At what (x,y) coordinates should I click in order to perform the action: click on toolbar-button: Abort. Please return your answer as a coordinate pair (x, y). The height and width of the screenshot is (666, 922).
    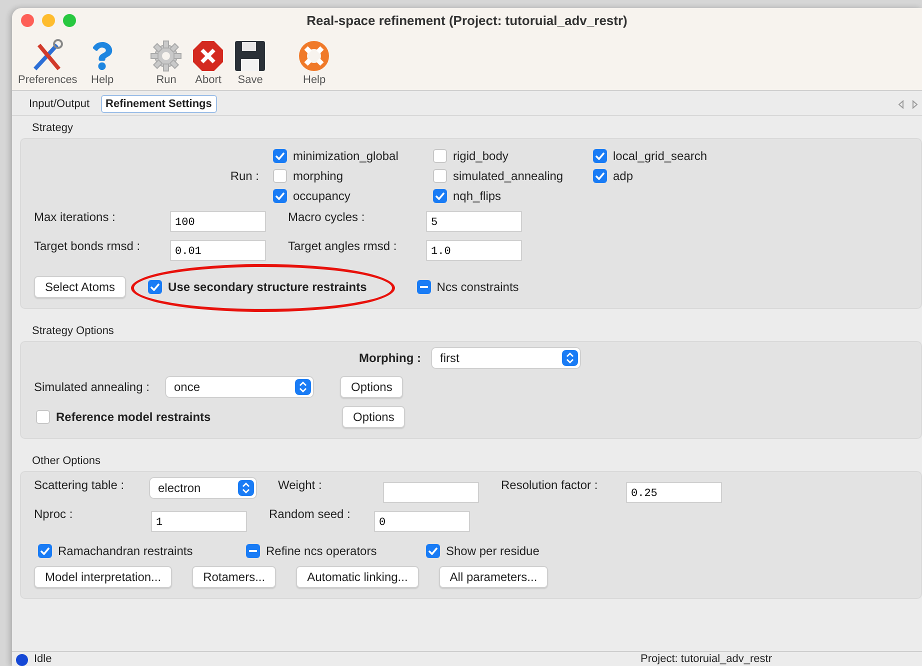
    Looking at the image, I should click on (208, 62).